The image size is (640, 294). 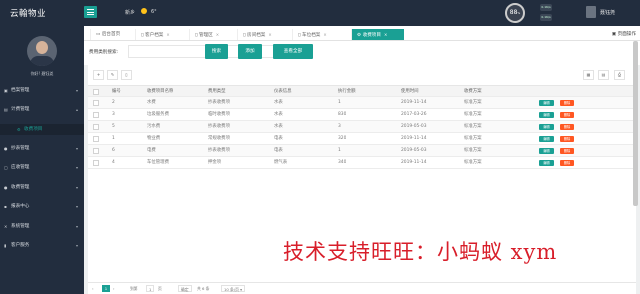 What do you see at coordinates (19, 129) in the screenshot?
I see `gear-icon: ⚙` at bounding box center [19, 129].